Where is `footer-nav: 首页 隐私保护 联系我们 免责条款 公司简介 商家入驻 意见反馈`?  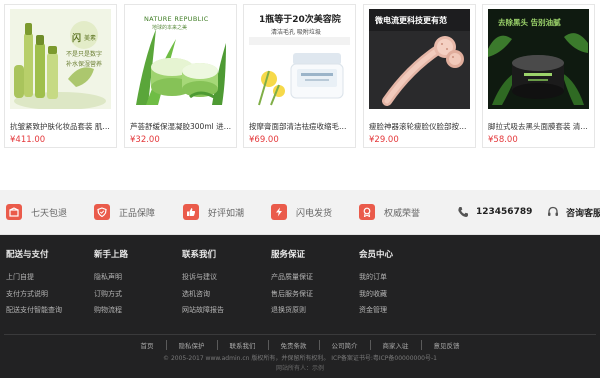 footer-nav: 首页 隐私保护 联系我们 免责条款 公司简介 商家入驻 意见反馈 is located at coordinates (300, 345).